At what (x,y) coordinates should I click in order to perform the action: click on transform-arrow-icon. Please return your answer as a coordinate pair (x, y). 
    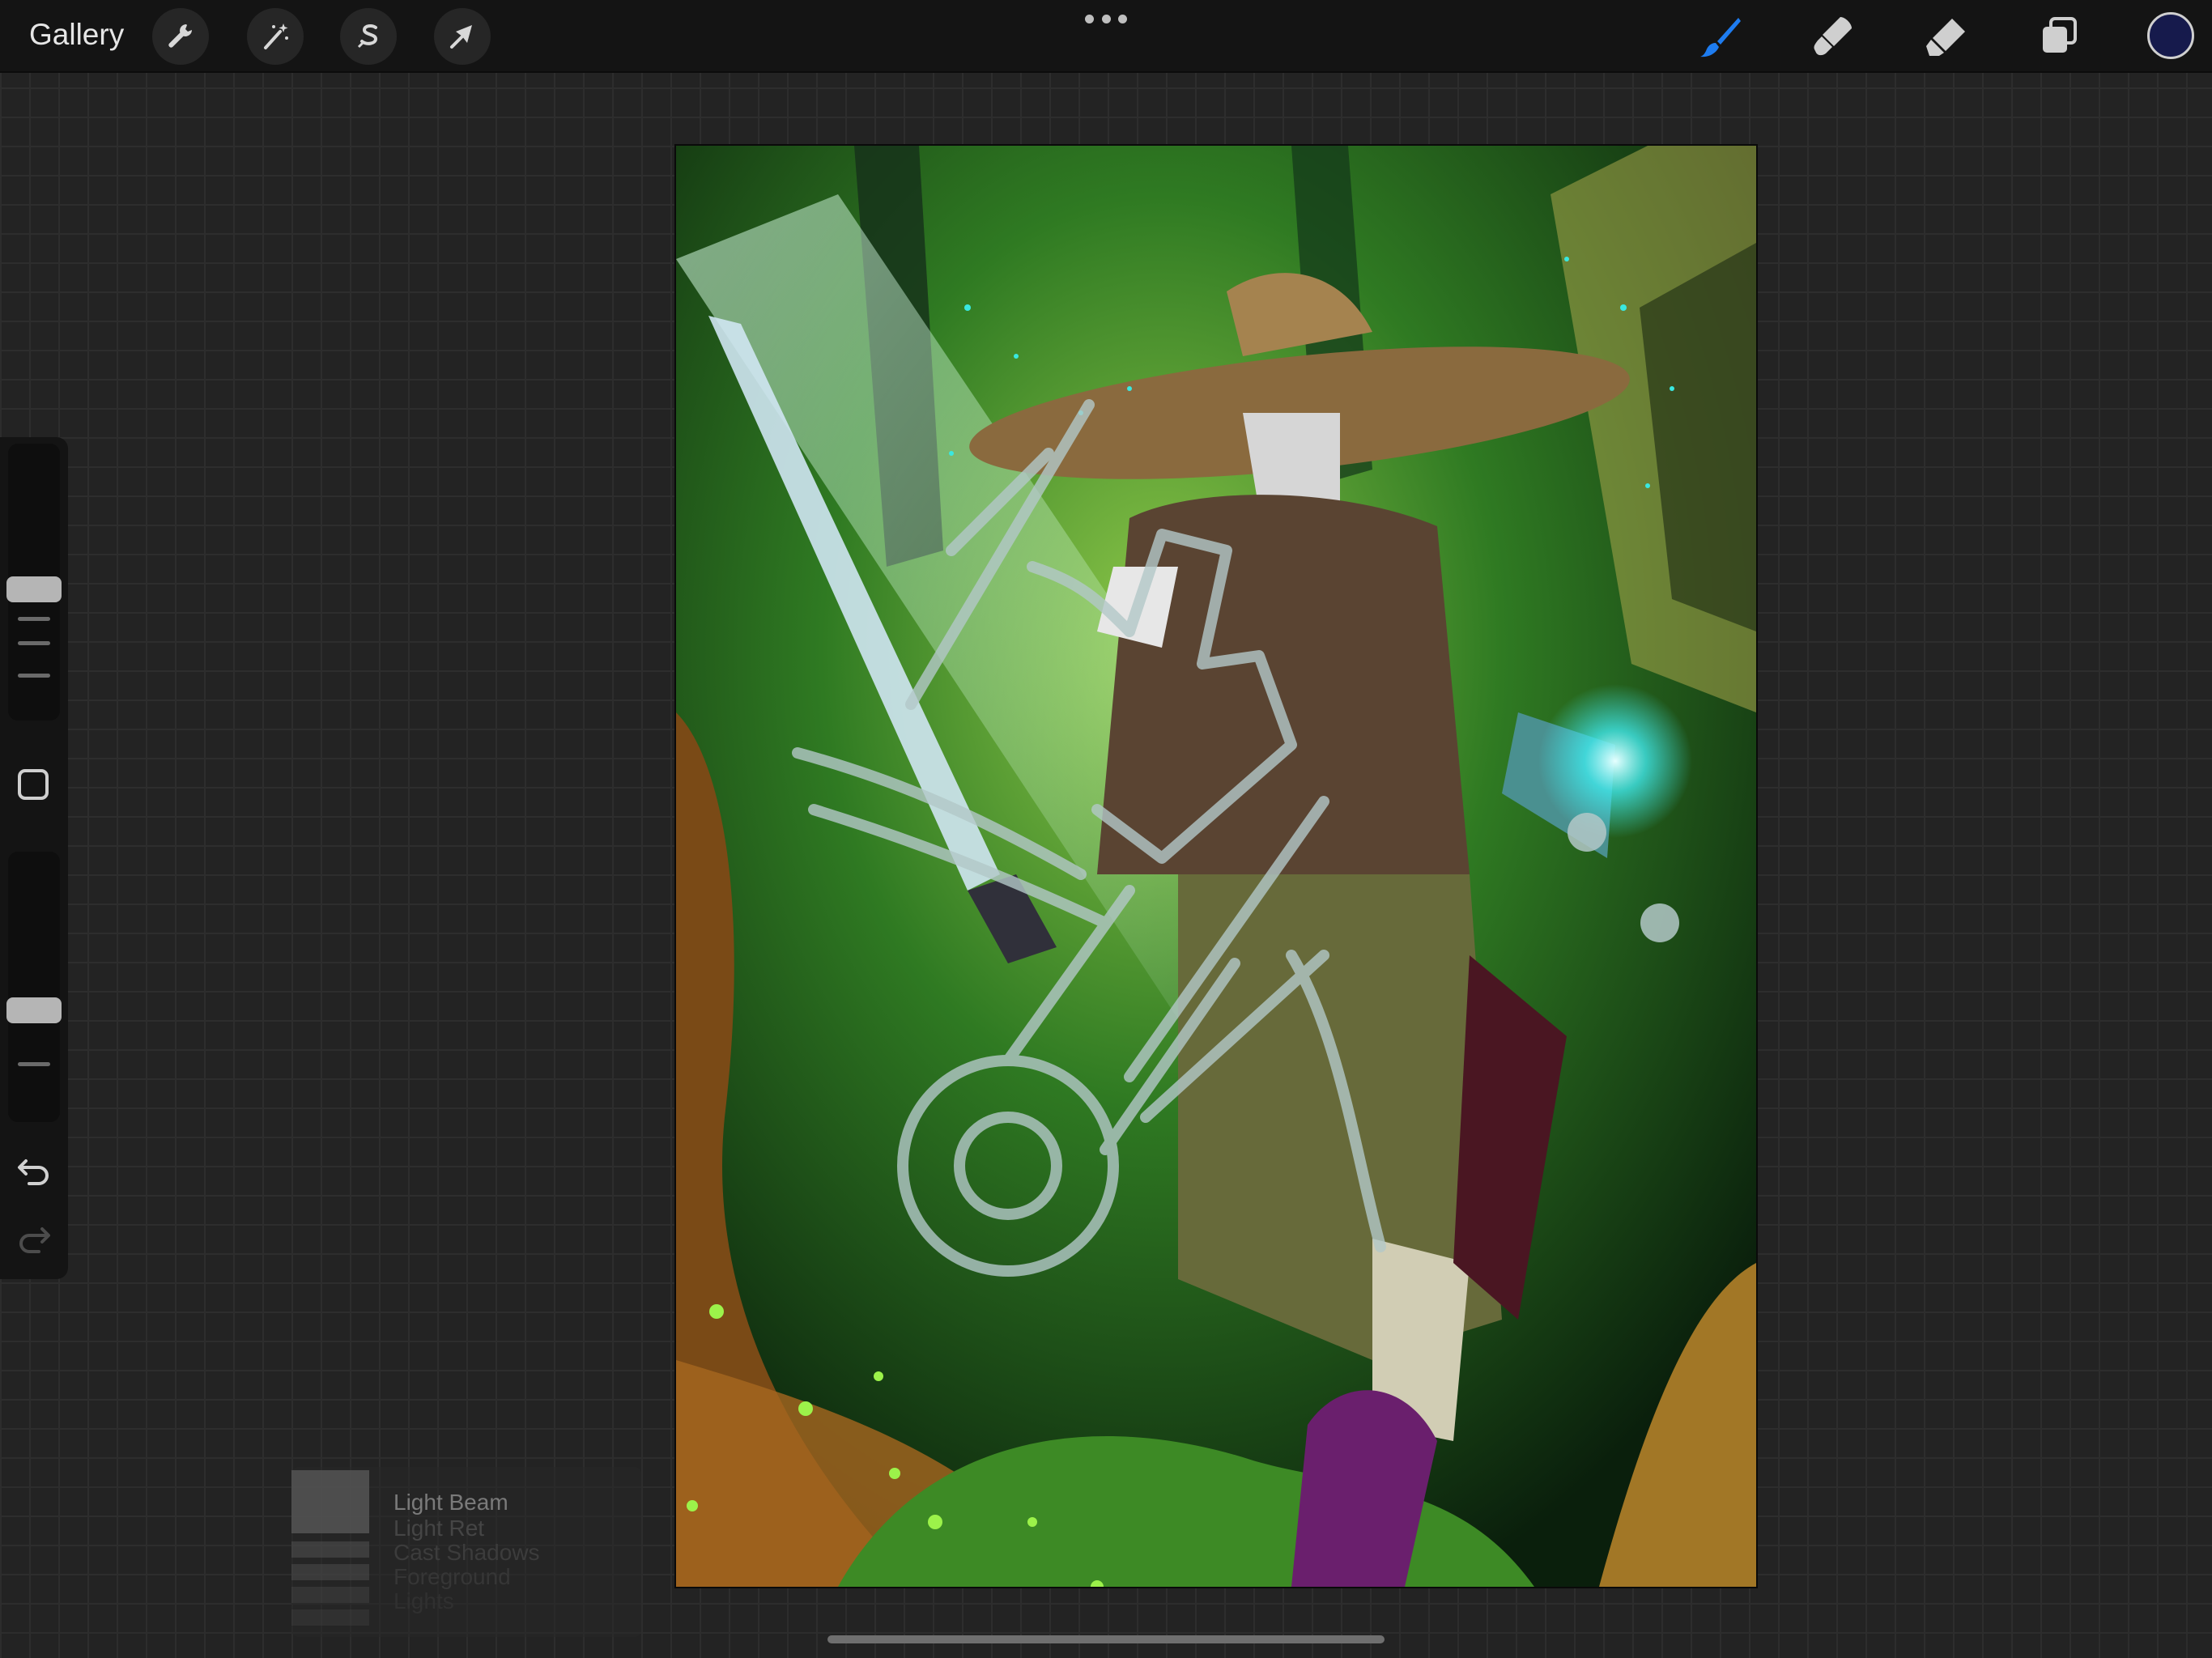
    Looking at the image, I should click on (461, 37).